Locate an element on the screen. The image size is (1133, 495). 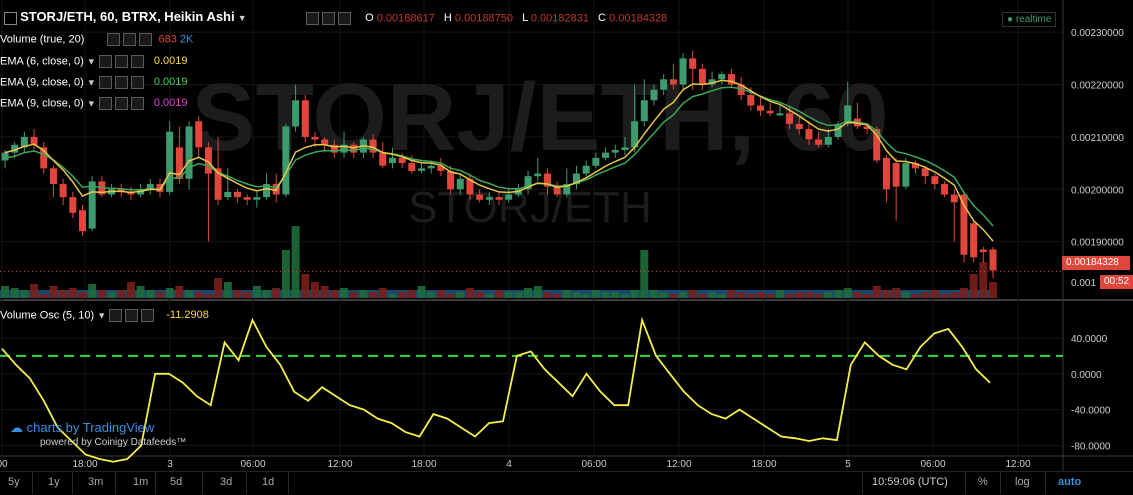
indicator-row-ema9b: EMA (9, close, 0) ▼ 0.0019 is located at coordinates (94, 103).